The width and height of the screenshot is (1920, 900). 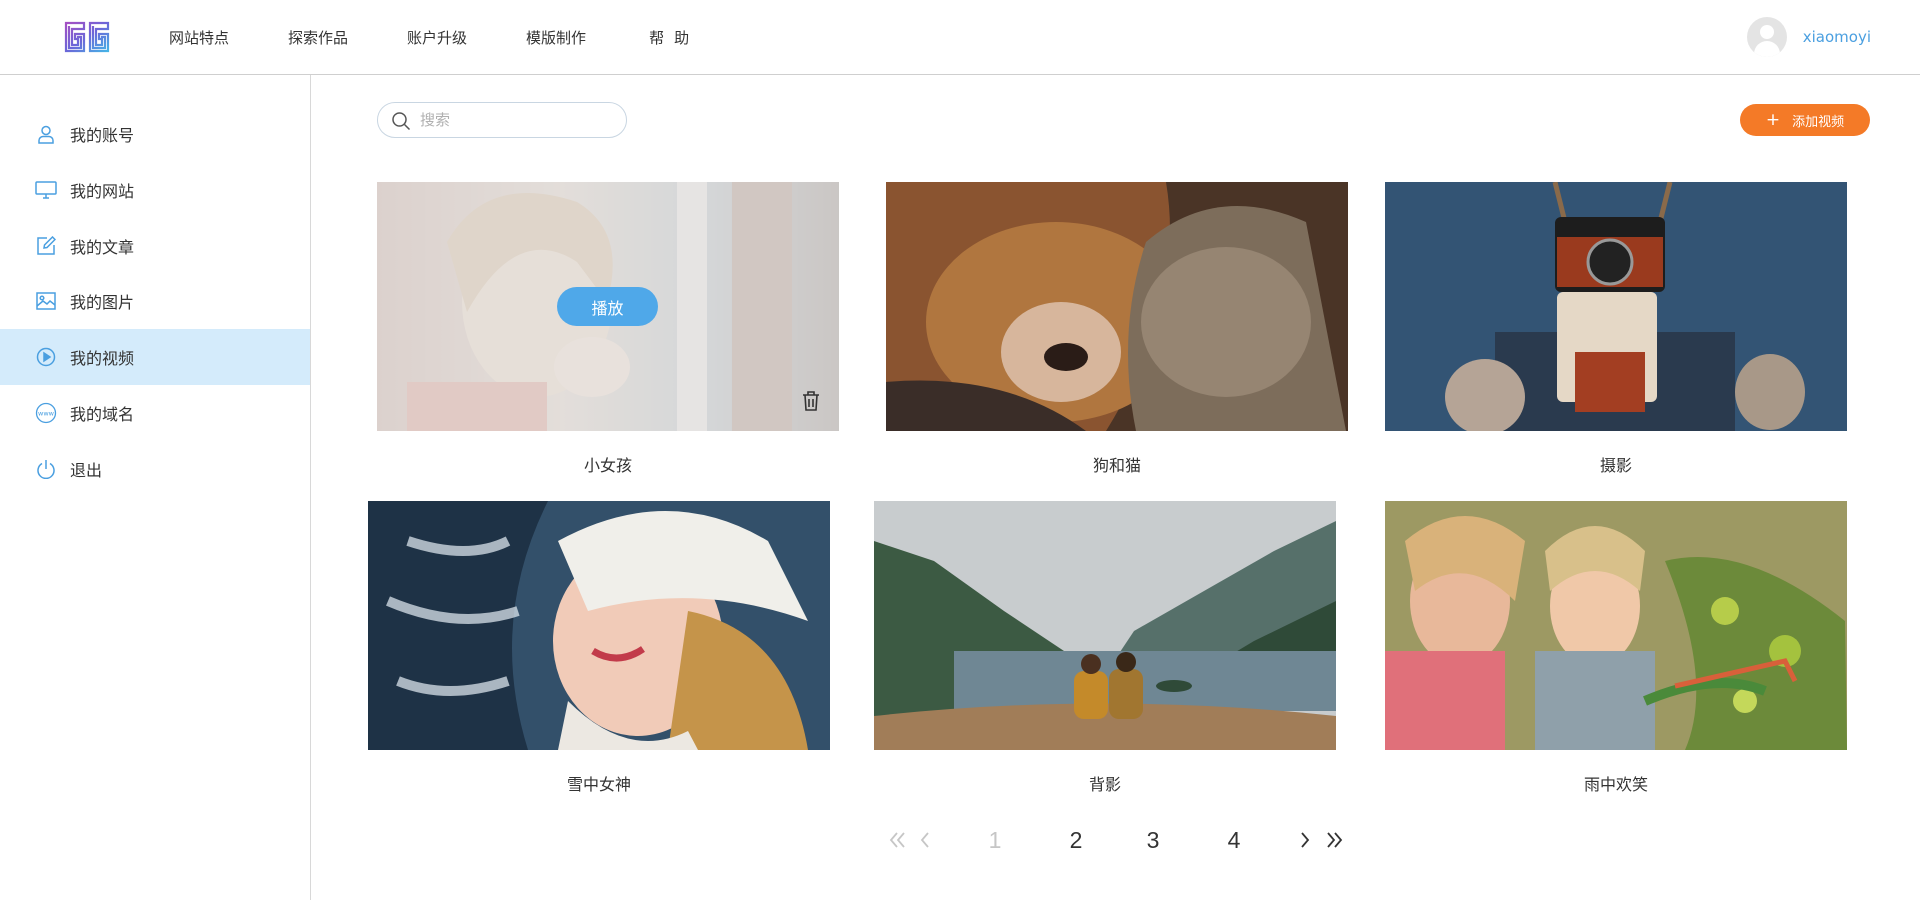 I want to click on last-page-button, so click(x=1335, y=840).